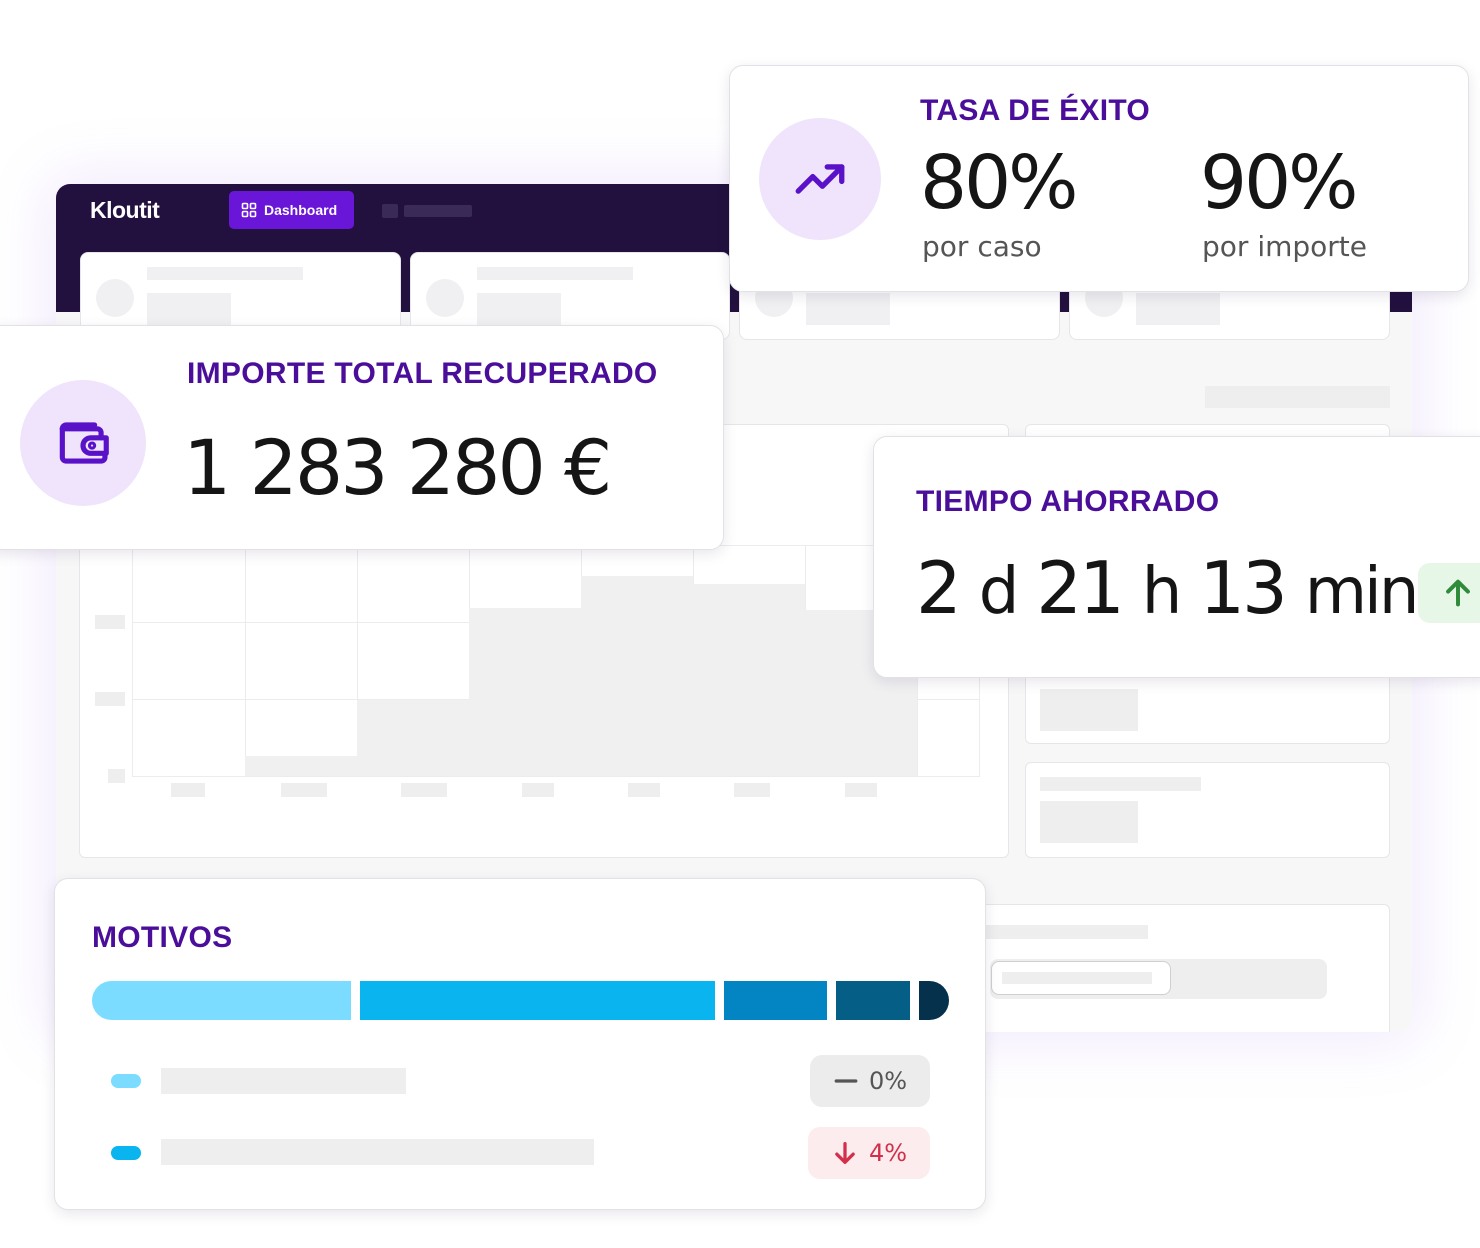 The image size is (1480, 1248). I want to click on reasons-title: MOTIVOS, so click(162, 937).